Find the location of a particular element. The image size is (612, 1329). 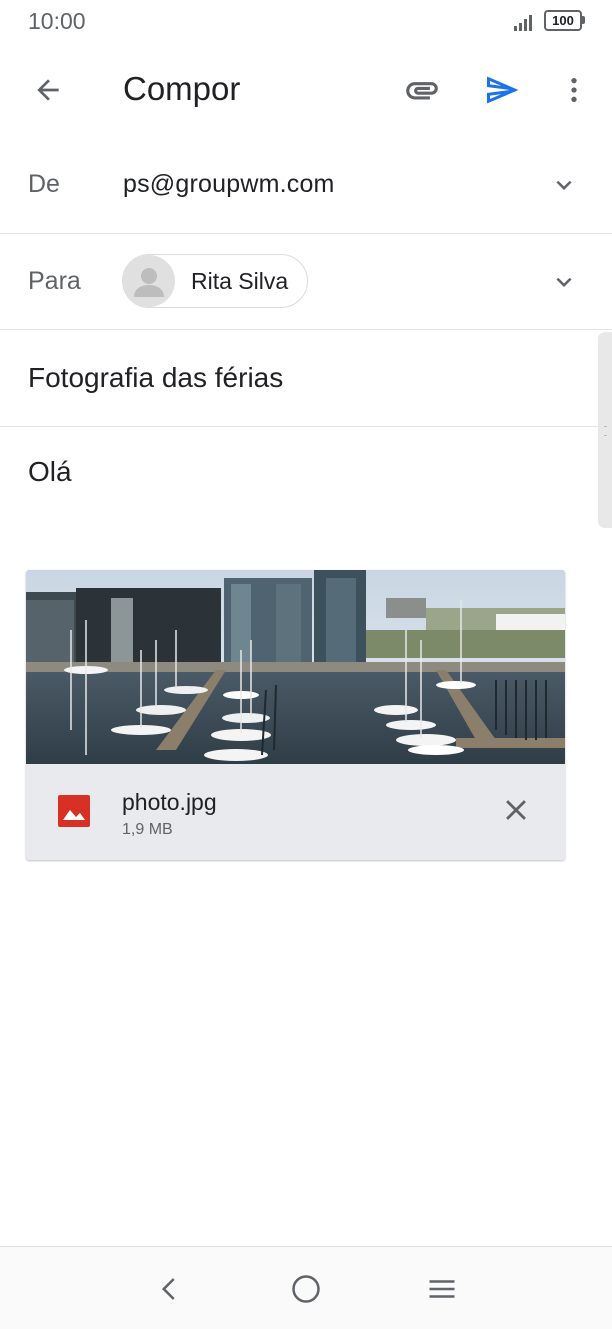

chevron-left-icon is located at coordinates (168, 1289).